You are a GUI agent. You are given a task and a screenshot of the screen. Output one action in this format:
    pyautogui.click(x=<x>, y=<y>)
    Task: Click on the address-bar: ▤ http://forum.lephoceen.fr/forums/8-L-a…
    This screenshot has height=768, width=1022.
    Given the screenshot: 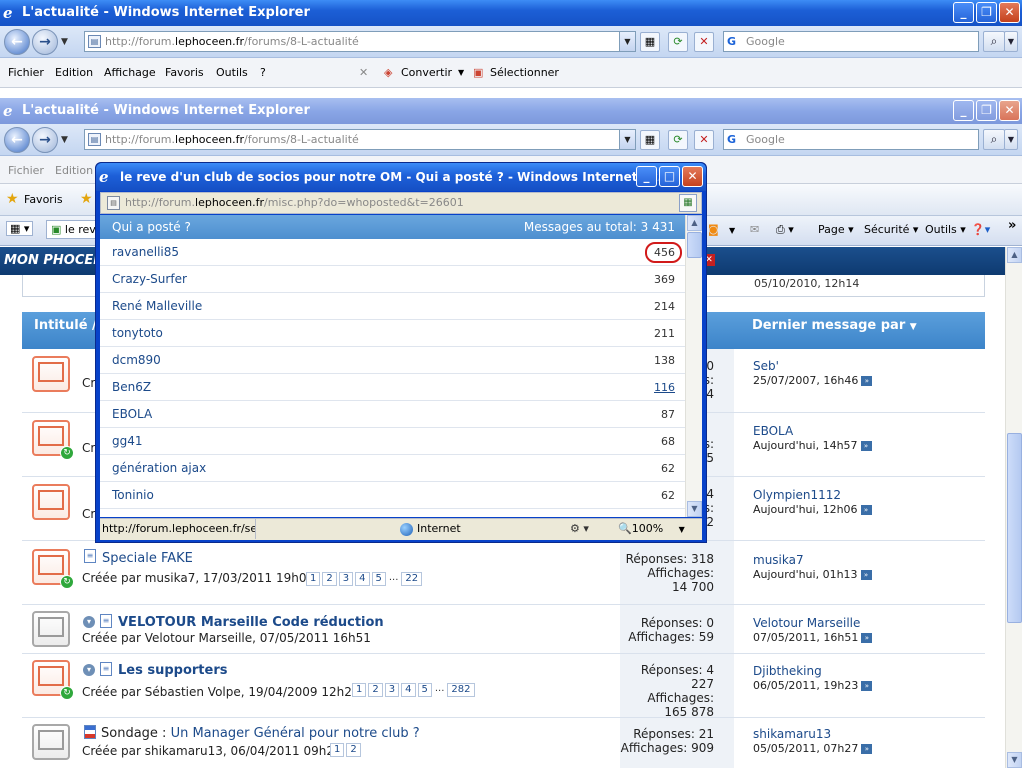 What is the action you would take?
    pyautogui.click(x=360, y=41)
    